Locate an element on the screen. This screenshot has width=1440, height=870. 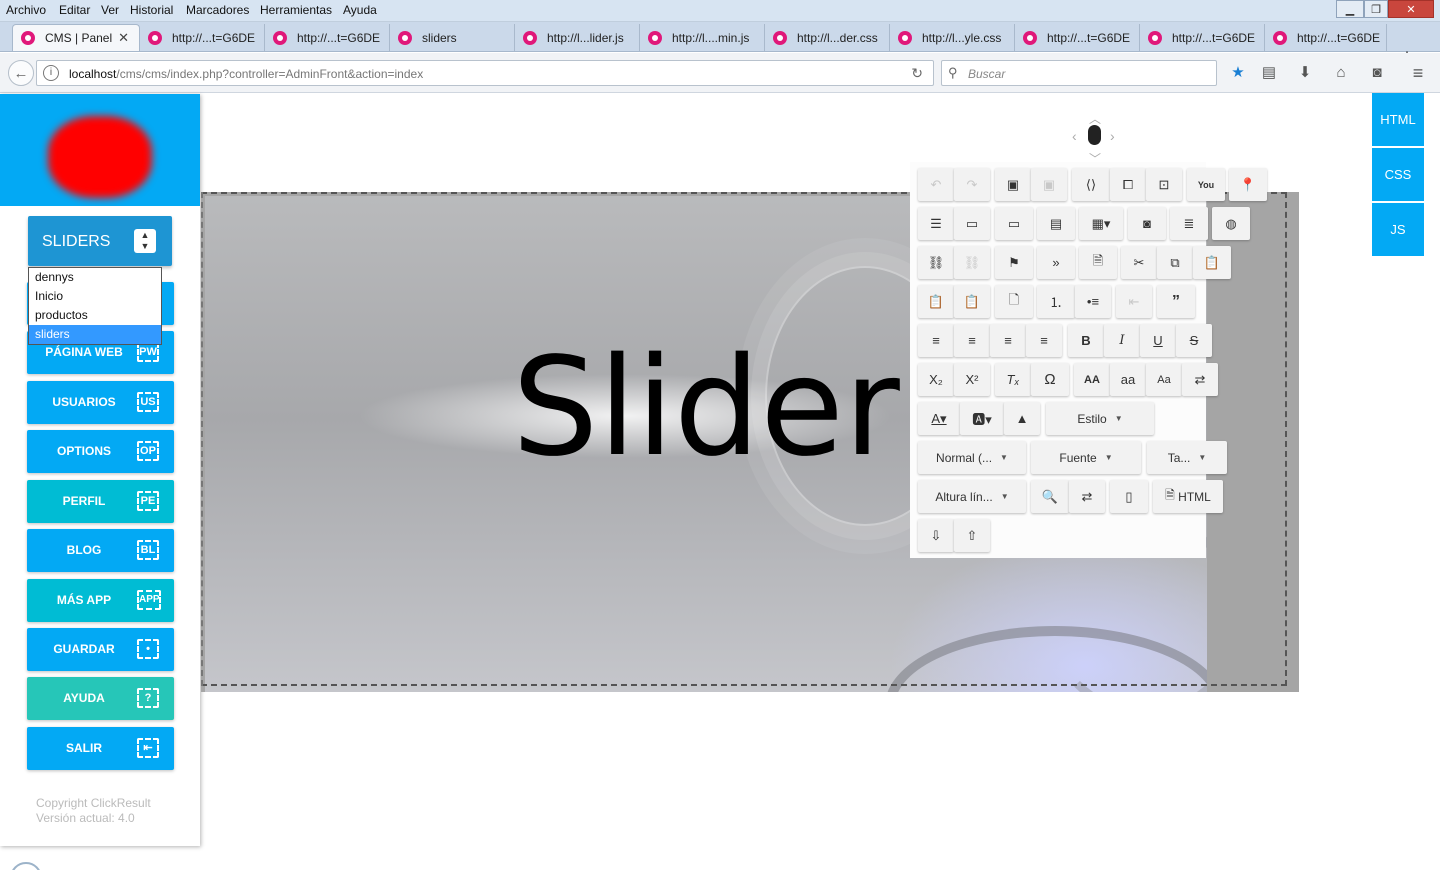
embed-icon: ⧠ is located at coordinates (1128, 184).